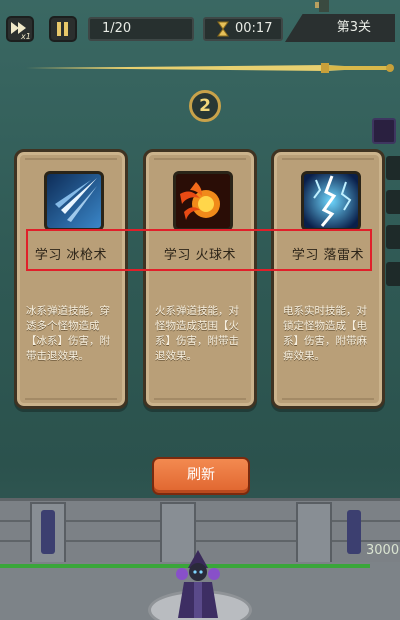 The width and height of the screenshot is (400, 620). What do you see at coordinates (141, 29) in the screenshot?
I see `wave-counter: 1/20` at bounding box center [141, 29].